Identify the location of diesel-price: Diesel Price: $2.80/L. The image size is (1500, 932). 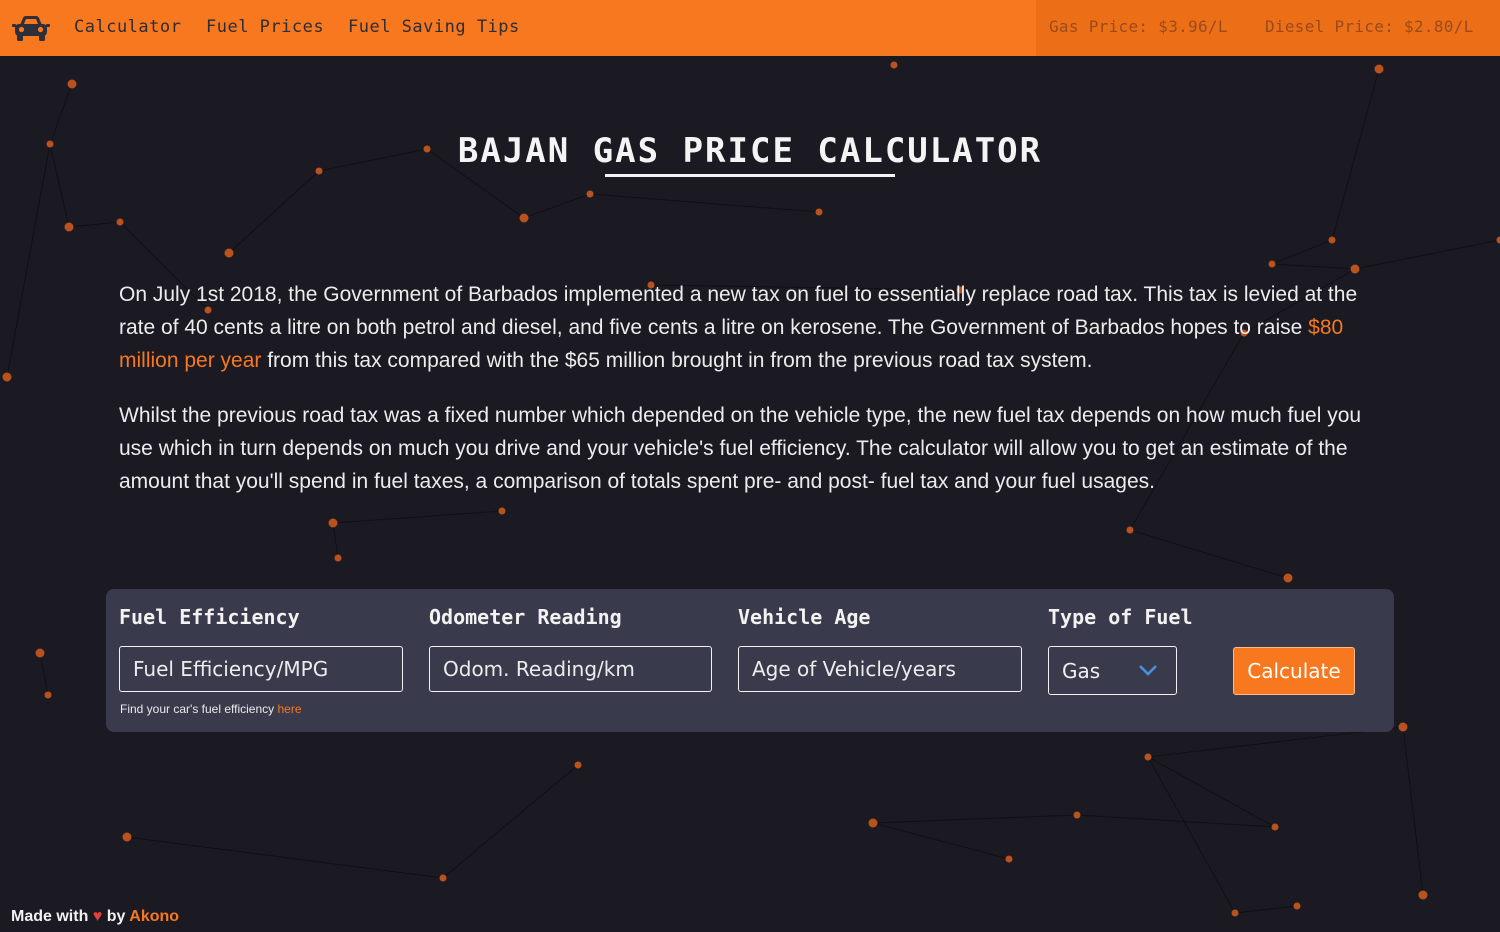
(1369, 26).